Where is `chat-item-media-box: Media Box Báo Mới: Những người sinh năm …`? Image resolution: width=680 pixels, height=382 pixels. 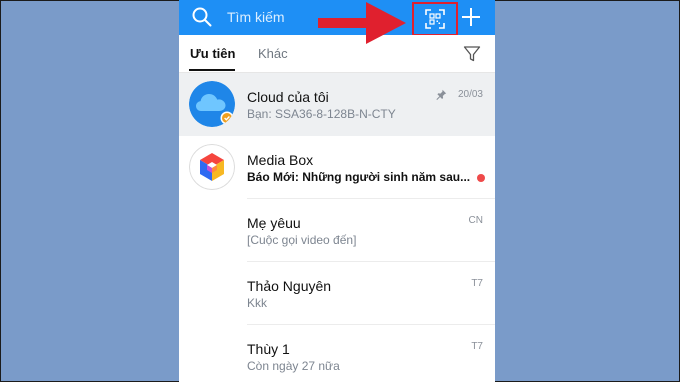 chat-item-media-box: Media Box Báo Mới: Những người sinh năm … is located at coordinates (337, 167).